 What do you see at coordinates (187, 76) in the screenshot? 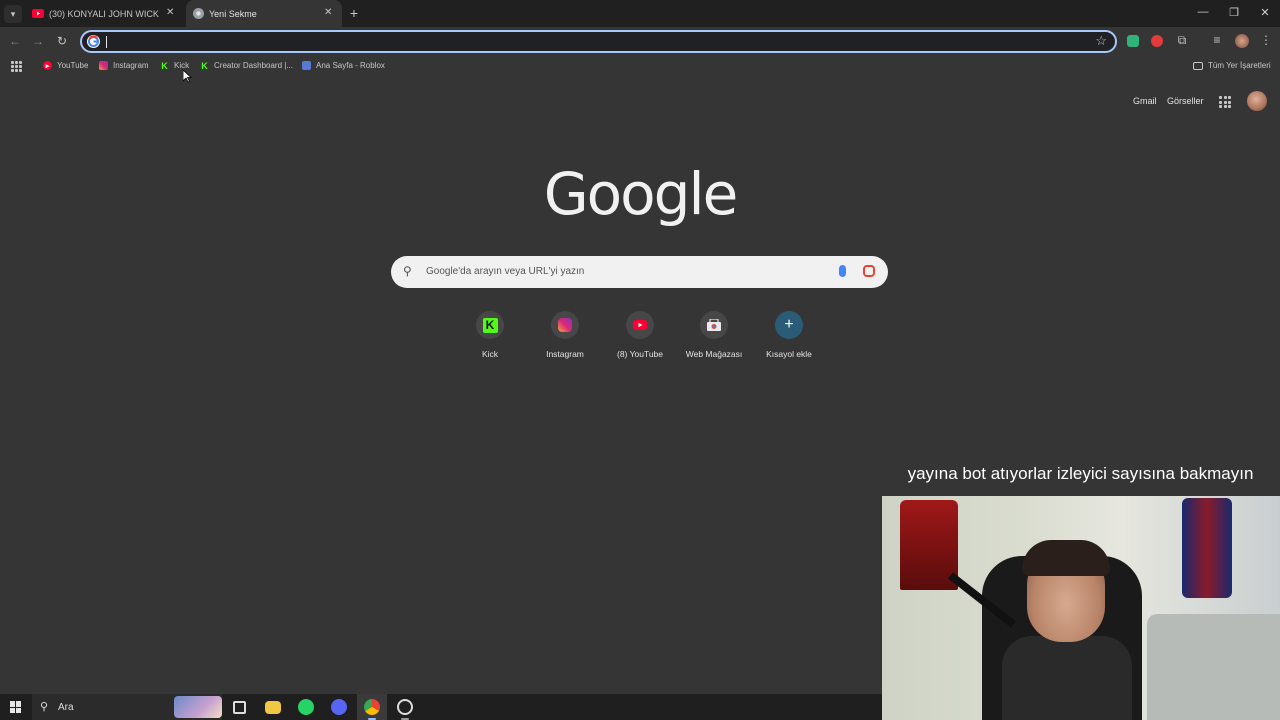
I see `mouse-cursor-icon` at bounding box center [187, 76].